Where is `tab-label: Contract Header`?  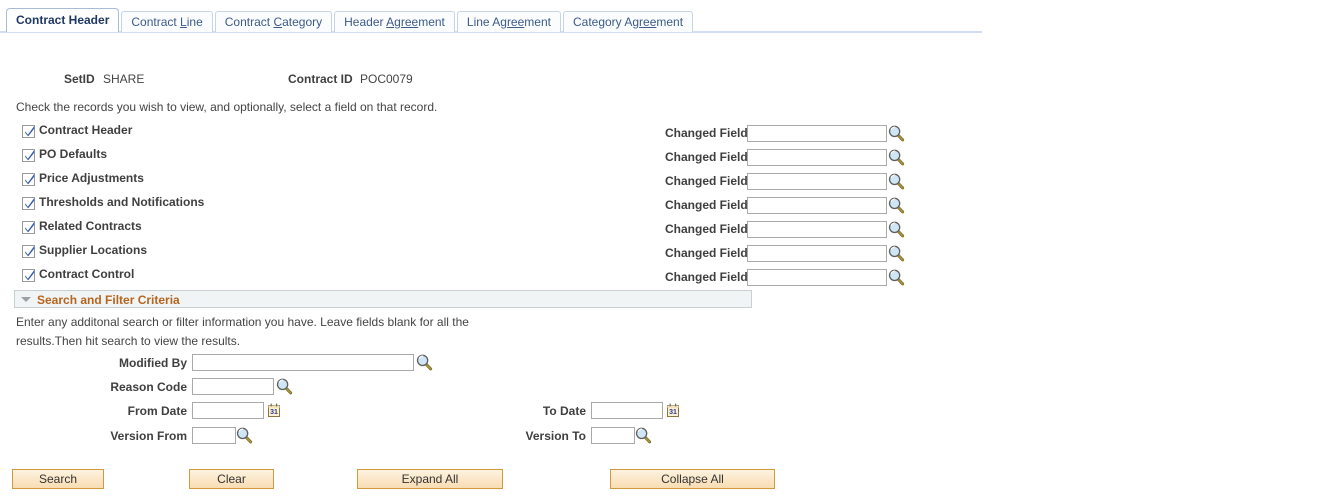 tab-label: Contract Header is located at coordinates (63, 20).